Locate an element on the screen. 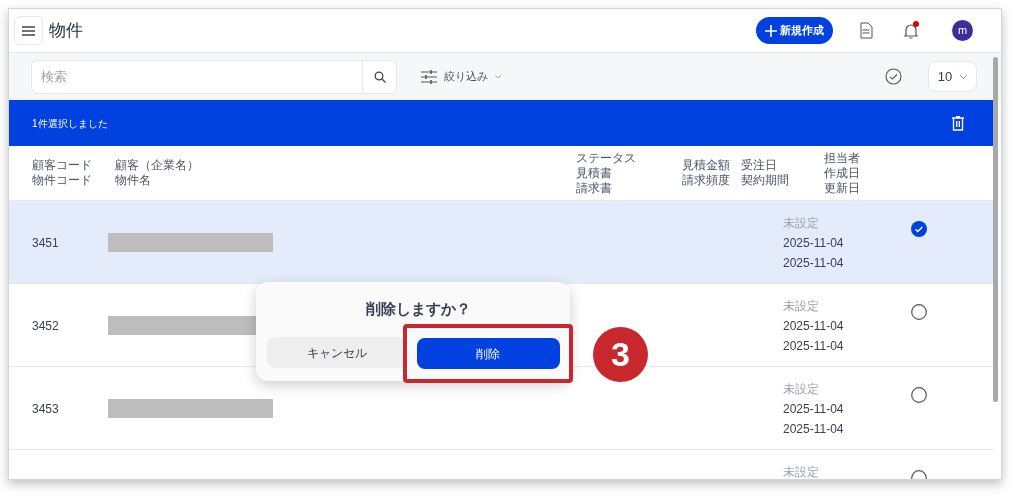 The height and width of the screenshot is (497, 1024). trash-icon is located at coordinates (958, 123).